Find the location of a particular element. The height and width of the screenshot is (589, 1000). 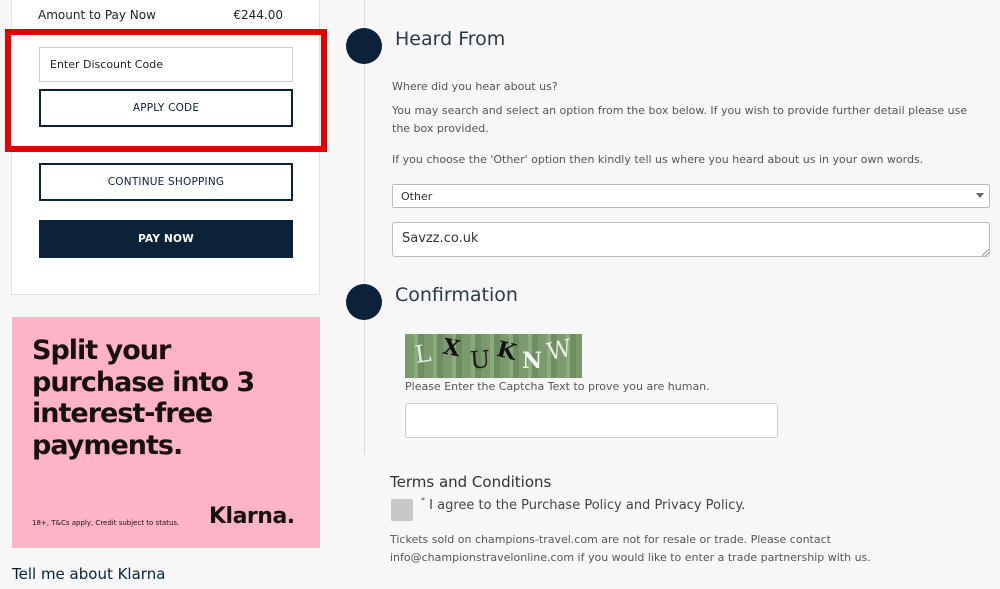

amount-value: €244.00 is located at coordinates (258, 15).